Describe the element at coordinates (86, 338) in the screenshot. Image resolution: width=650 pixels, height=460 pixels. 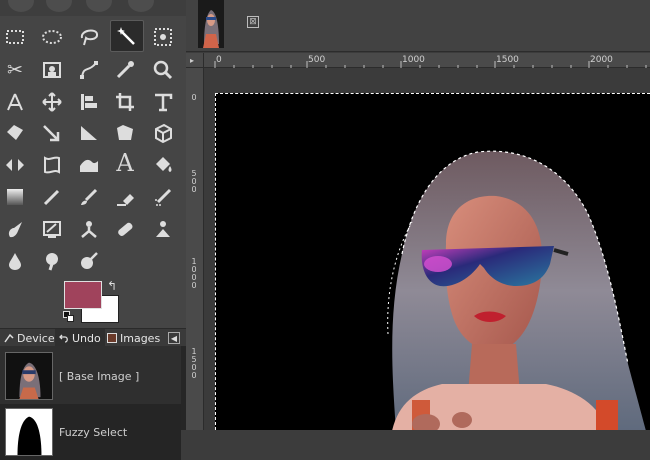
I see `tab-undo-label: Undo` at that location.